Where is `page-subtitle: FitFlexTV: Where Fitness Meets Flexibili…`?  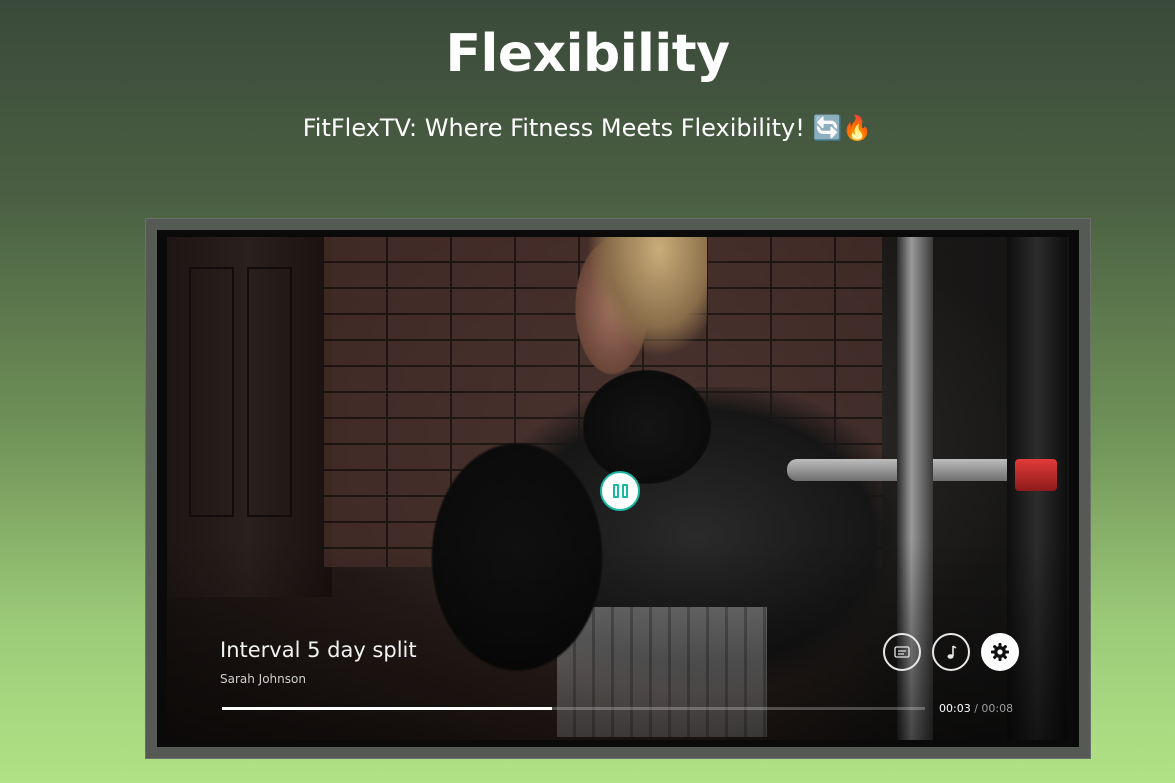
page-subtitle: FitFlexTV: Where Fitness Meets Flexibili… is located at coordinates (587, 128).